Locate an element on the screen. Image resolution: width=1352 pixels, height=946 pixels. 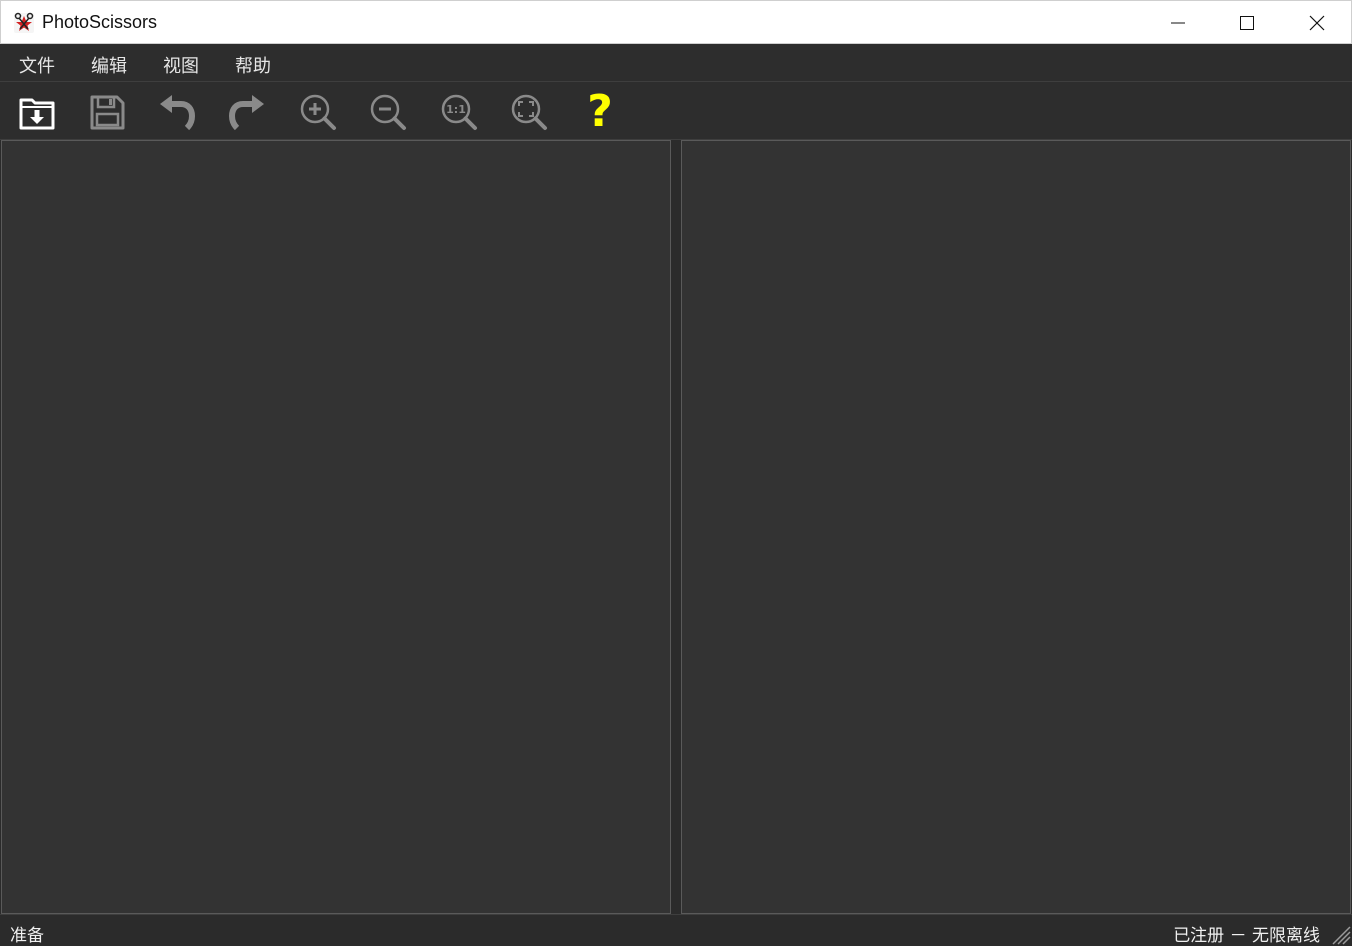
menu-help: 帮助 is located at coordinates (253, 65).